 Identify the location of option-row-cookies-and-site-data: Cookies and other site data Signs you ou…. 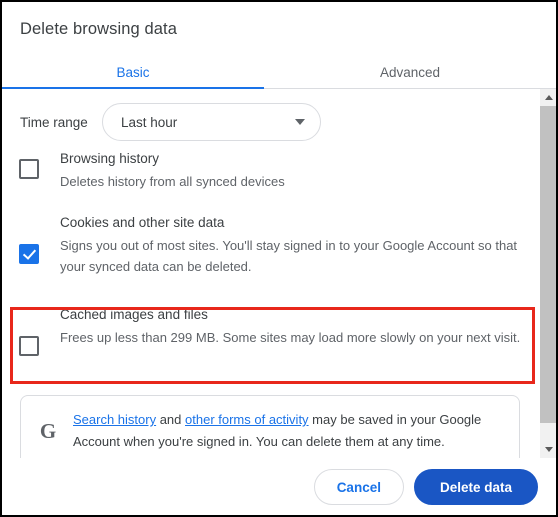
(279, 245).